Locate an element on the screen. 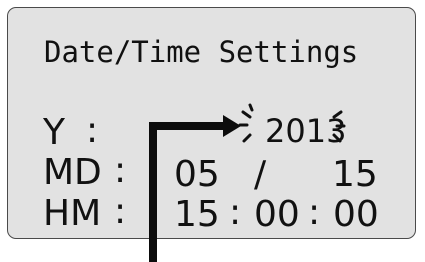 The width and height of the screenshot is (425, 262). blink-marks-icon is located at coordinates (292, 123).